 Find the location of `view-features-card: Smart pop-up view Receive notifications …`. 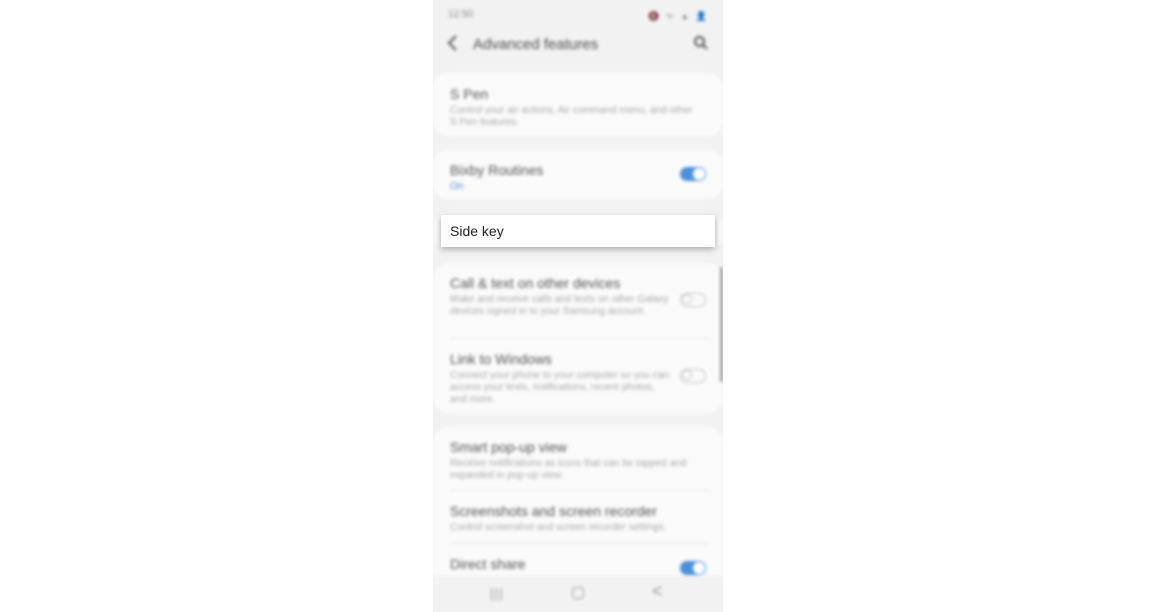

view-features-card: Smart pop-up view Receive notifications … is located at coordinates (578, 507).